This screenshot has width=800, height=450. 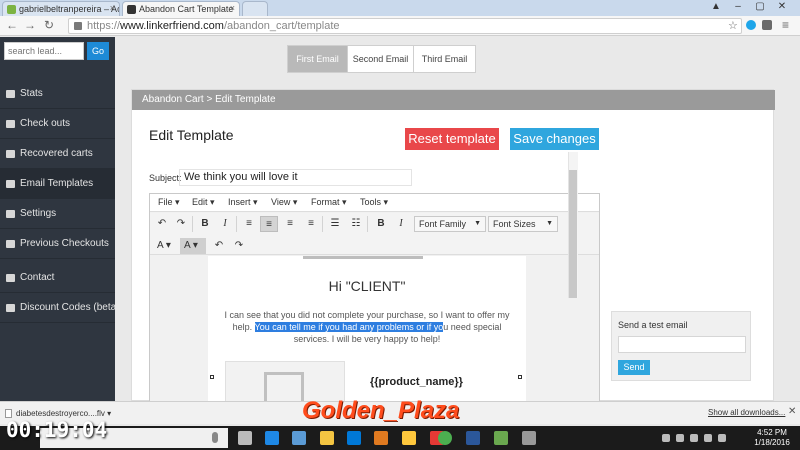 What do you see at coordinates (311, 224) in the screenshot?
I see `align-justify-icon: ≡` at bounding box center [311, 224].